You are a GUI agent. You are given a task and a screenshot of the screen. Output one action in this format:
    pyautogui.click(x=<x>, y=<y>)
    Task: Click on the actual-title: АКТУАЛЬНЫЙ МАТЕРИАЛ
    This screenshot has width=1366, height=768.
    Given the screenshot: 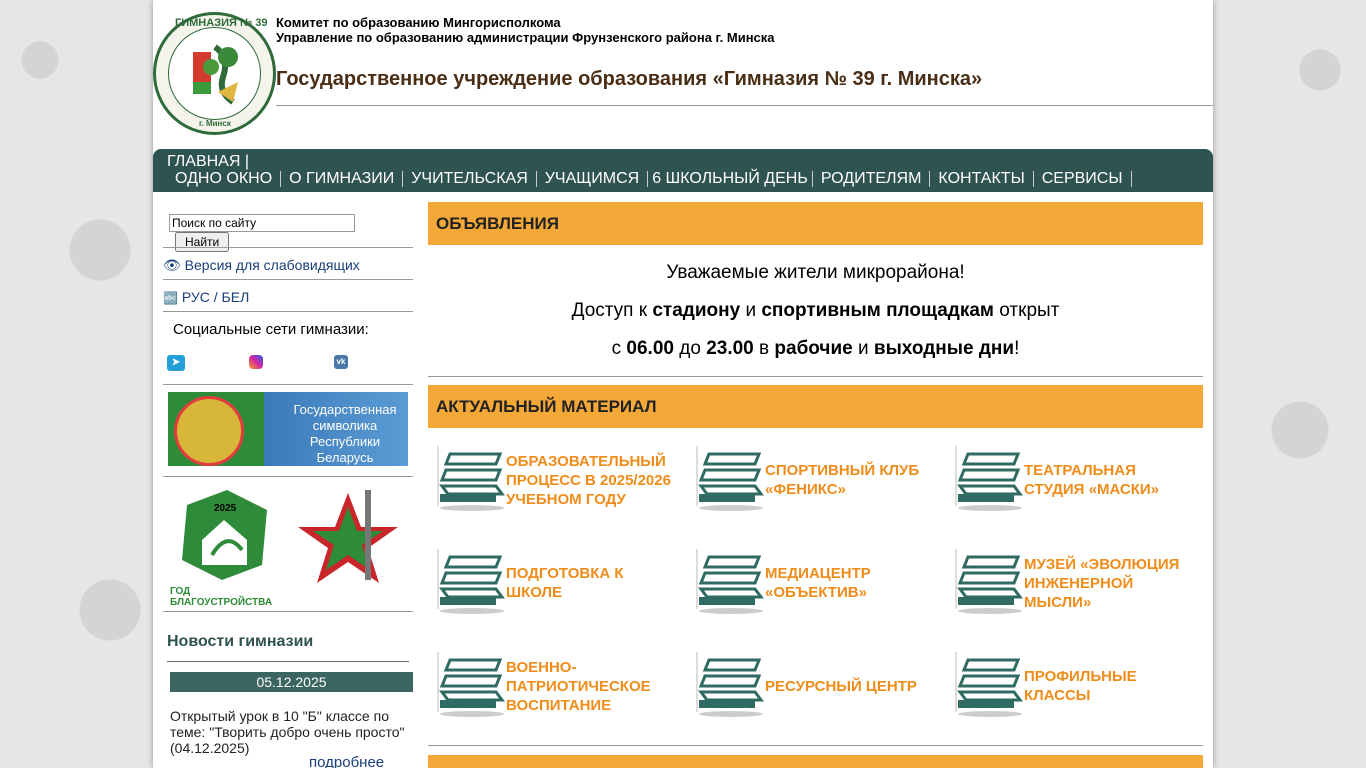 What is the action you would take?
    pyautogui.click(x=546, y=406)
    